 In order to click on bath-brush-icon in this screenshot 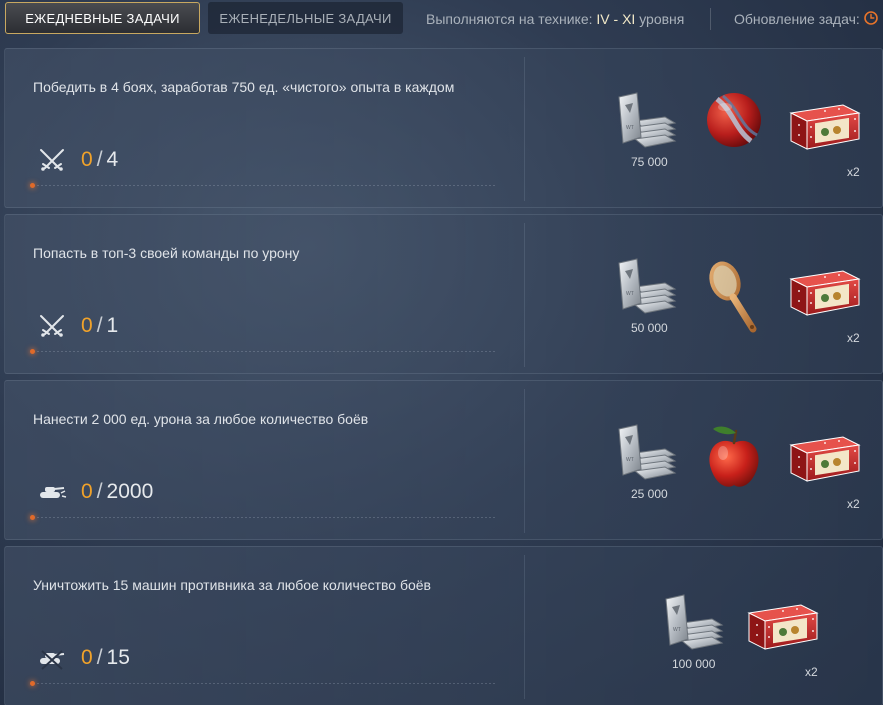, I will do `click(733, 297)`.